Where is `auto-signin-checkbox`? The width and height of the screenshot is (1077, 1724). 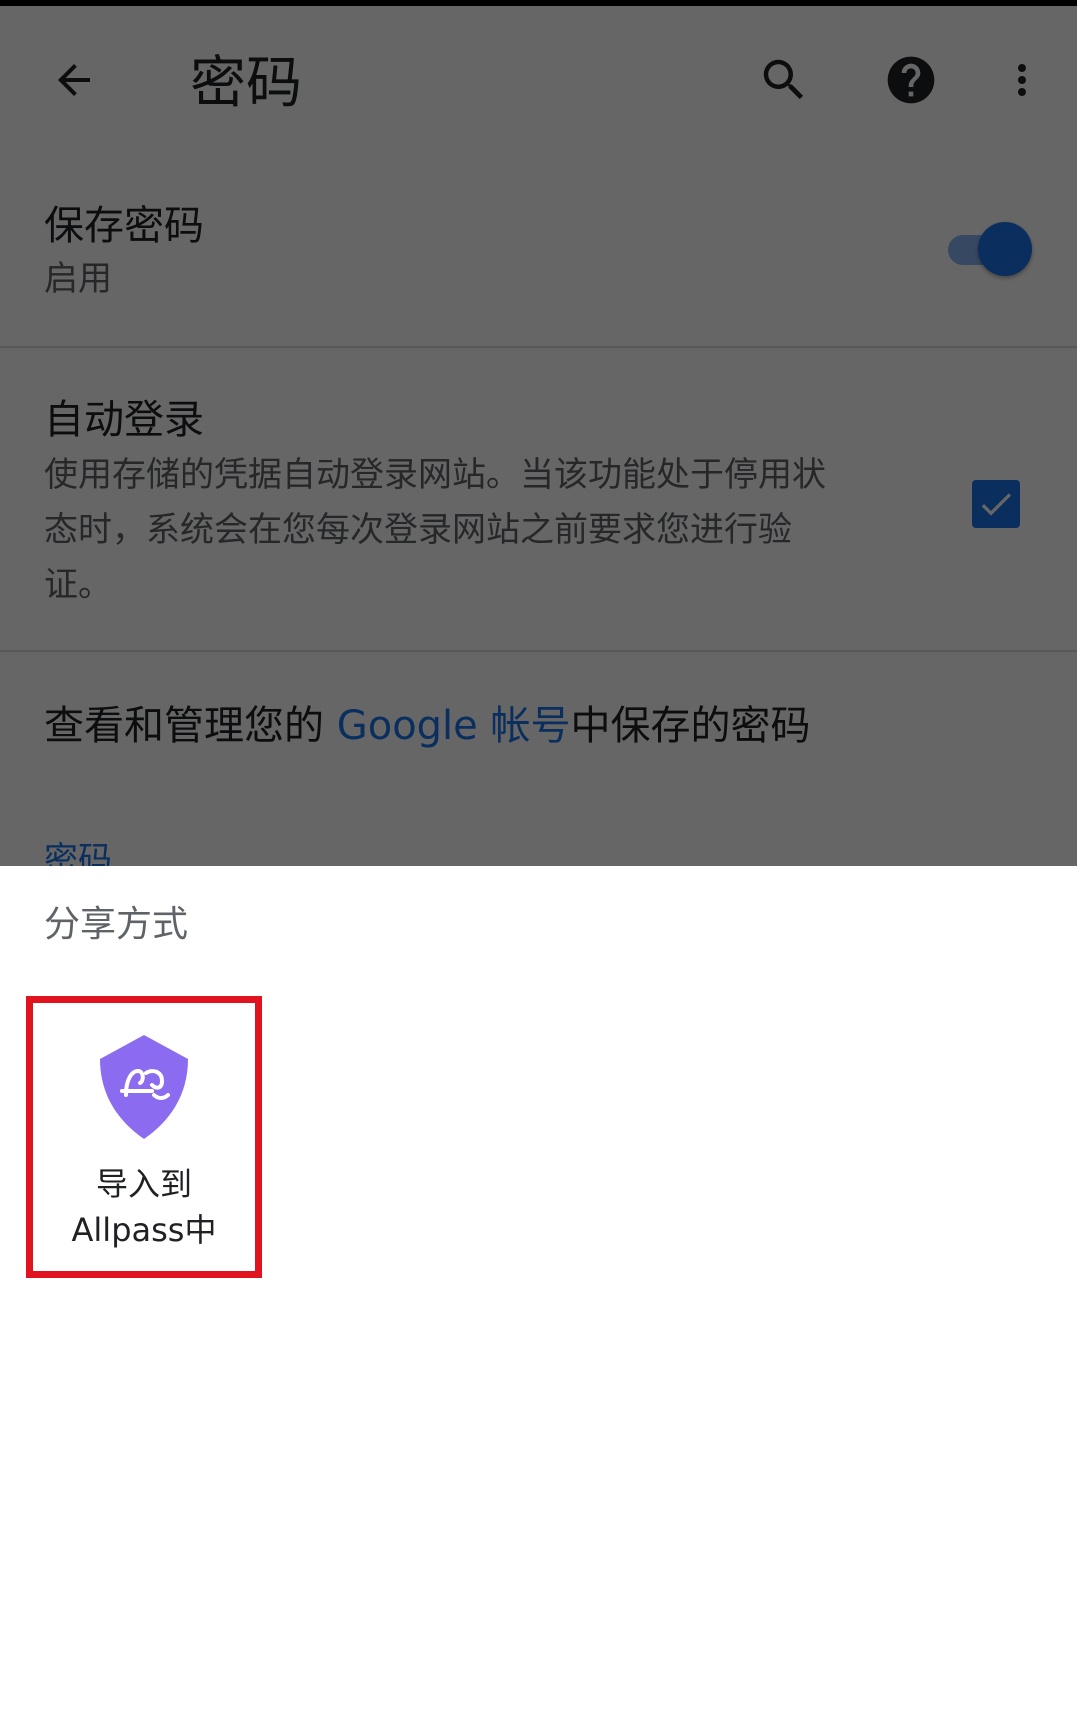
auto-signin-checkbox is located at coordinates (996, 504).